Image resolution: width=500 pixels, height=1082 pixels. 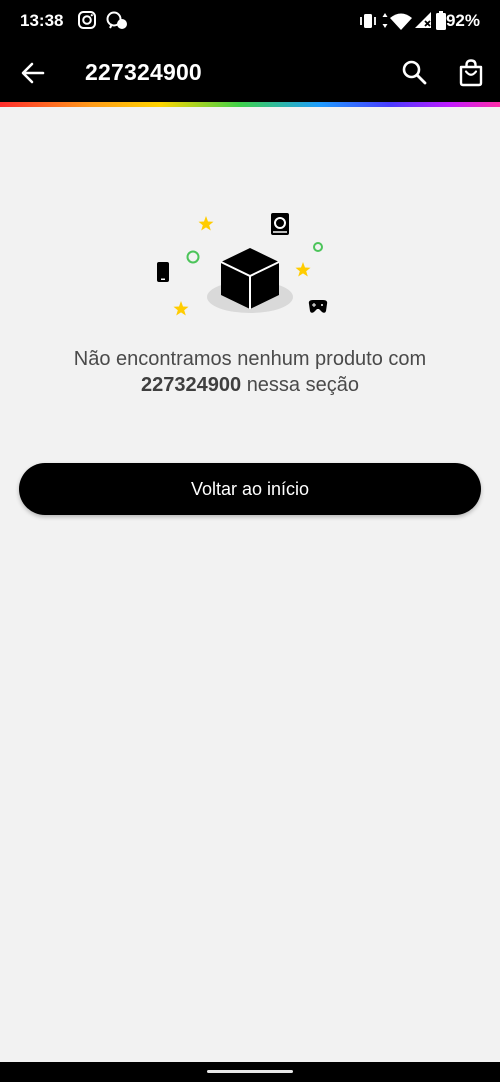 What do you see at coordinates (250, 359) in the screenshot?
I see `message-prefix: Não encontramos nenhum produto com` at bounding box center [250, 359].